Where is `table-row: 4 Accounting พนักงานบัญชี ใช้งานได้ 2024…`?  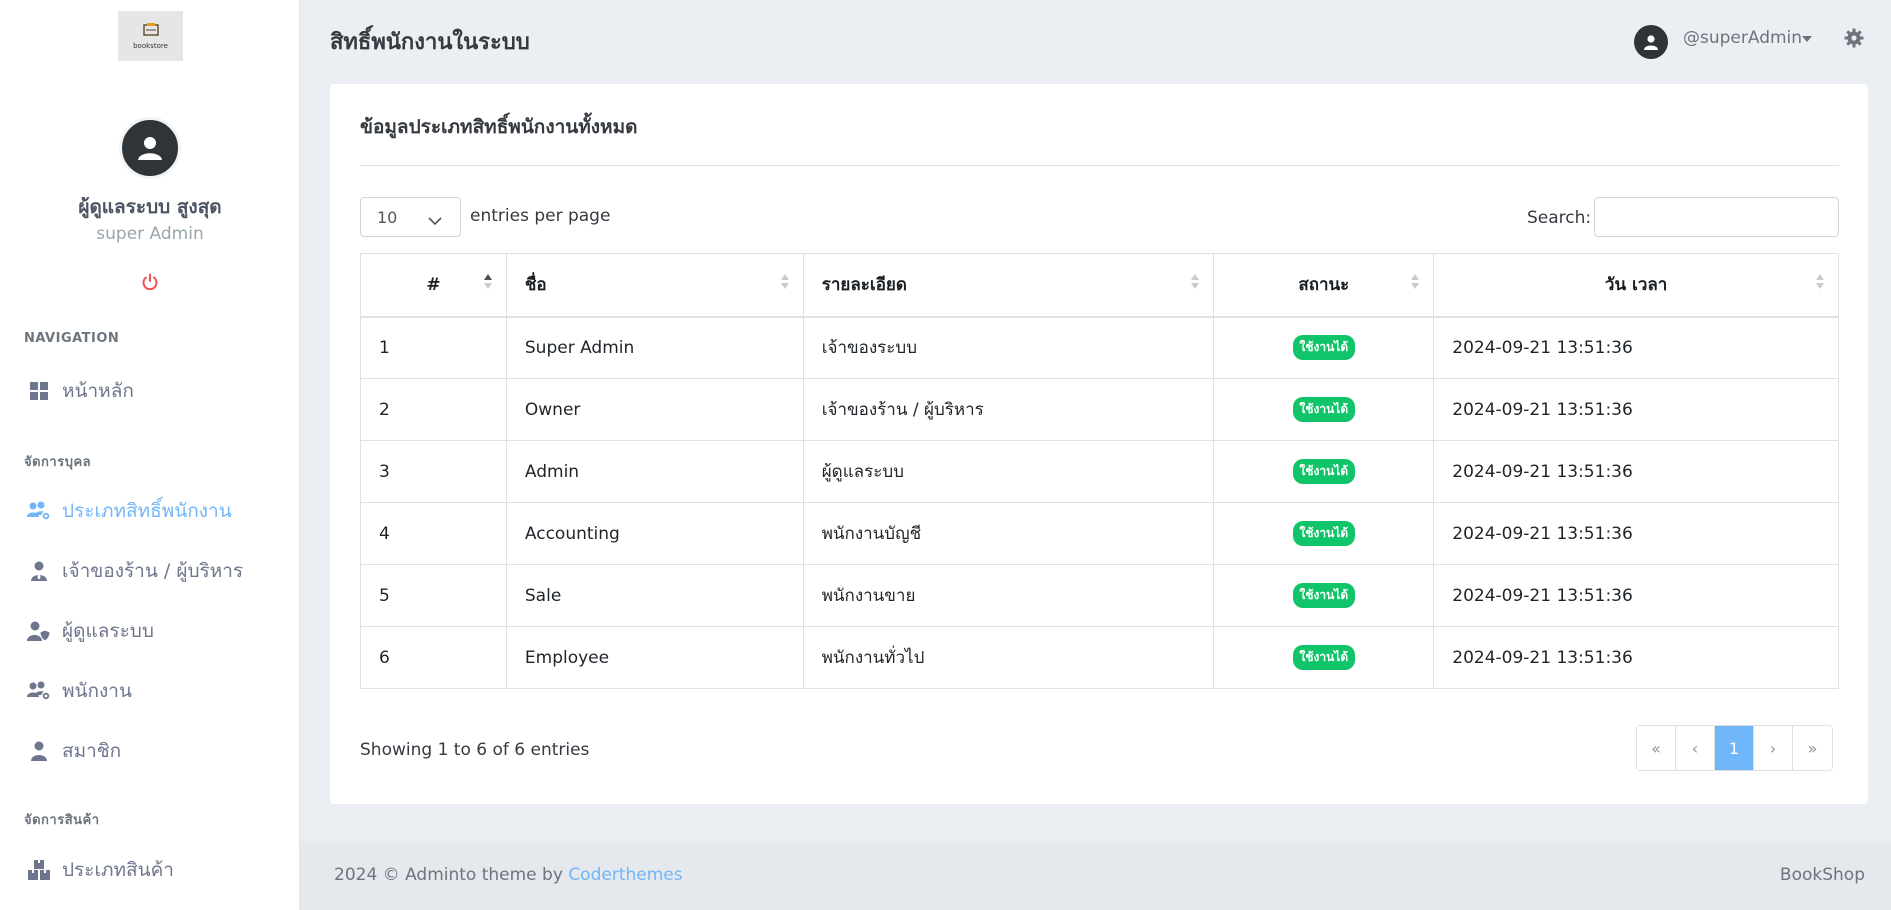 table-row: 4 Accounting พนักงานบัญชี ใช้งานได้ 2024… is located at coordinates (1099, 533).